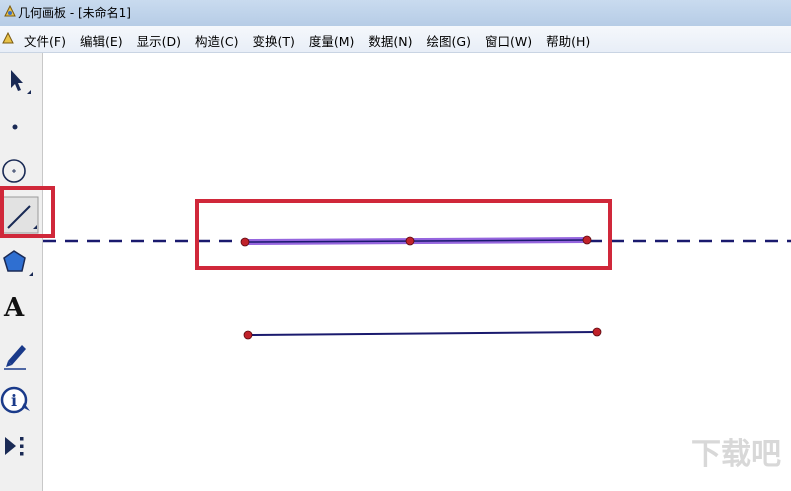  What do you see at coordinates (332, 40) in the screenshot?
I see `menu-measure: 度量(M)` at bounding box center [332, 40].